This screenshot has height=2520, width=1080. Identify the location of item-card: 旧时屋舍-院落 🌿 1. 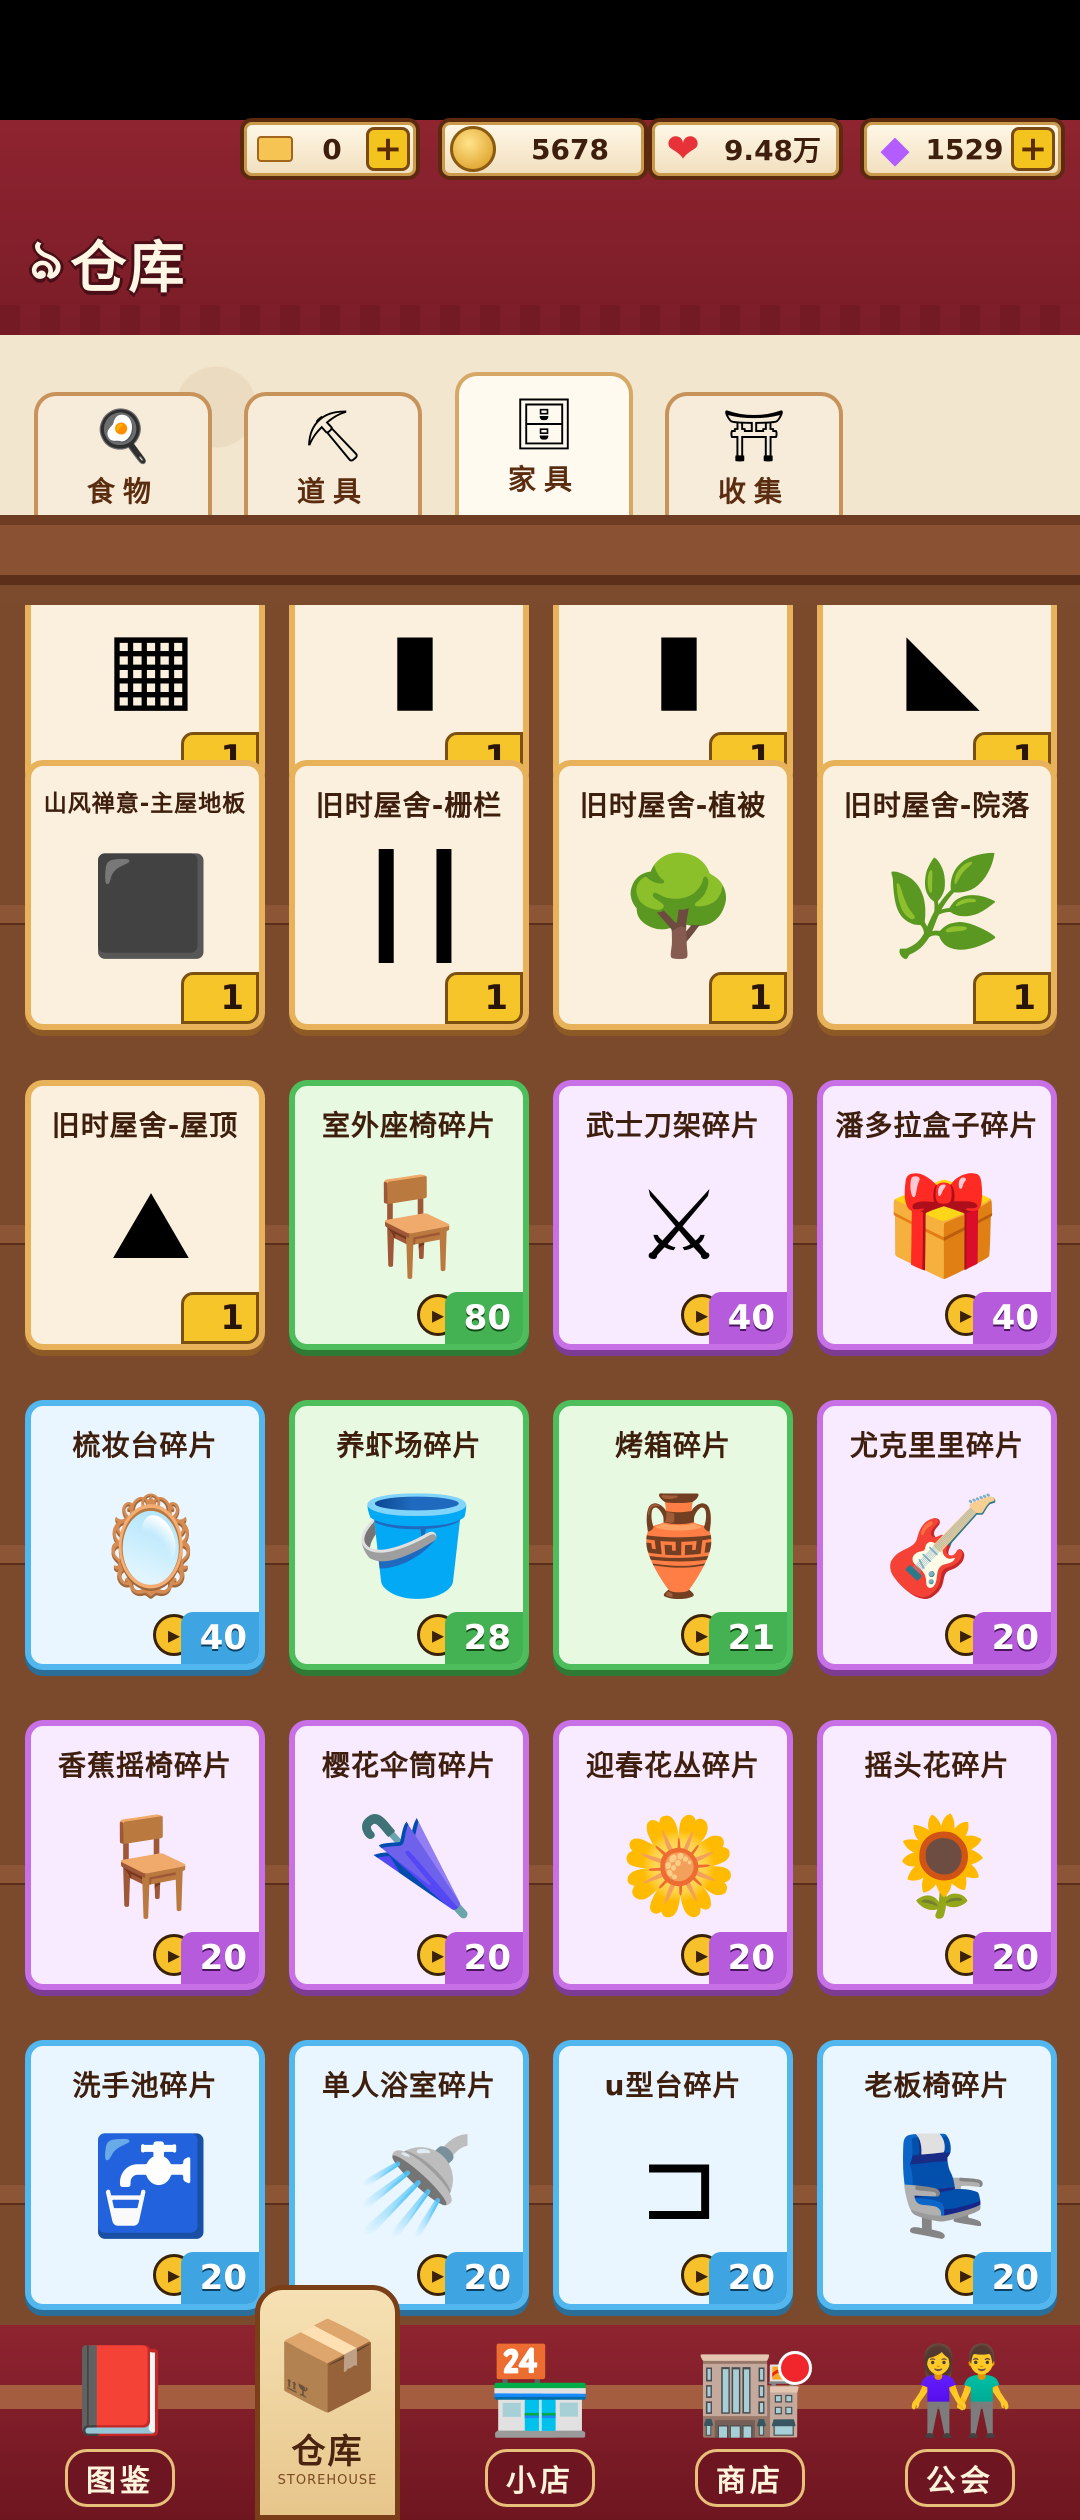
(937, 895).